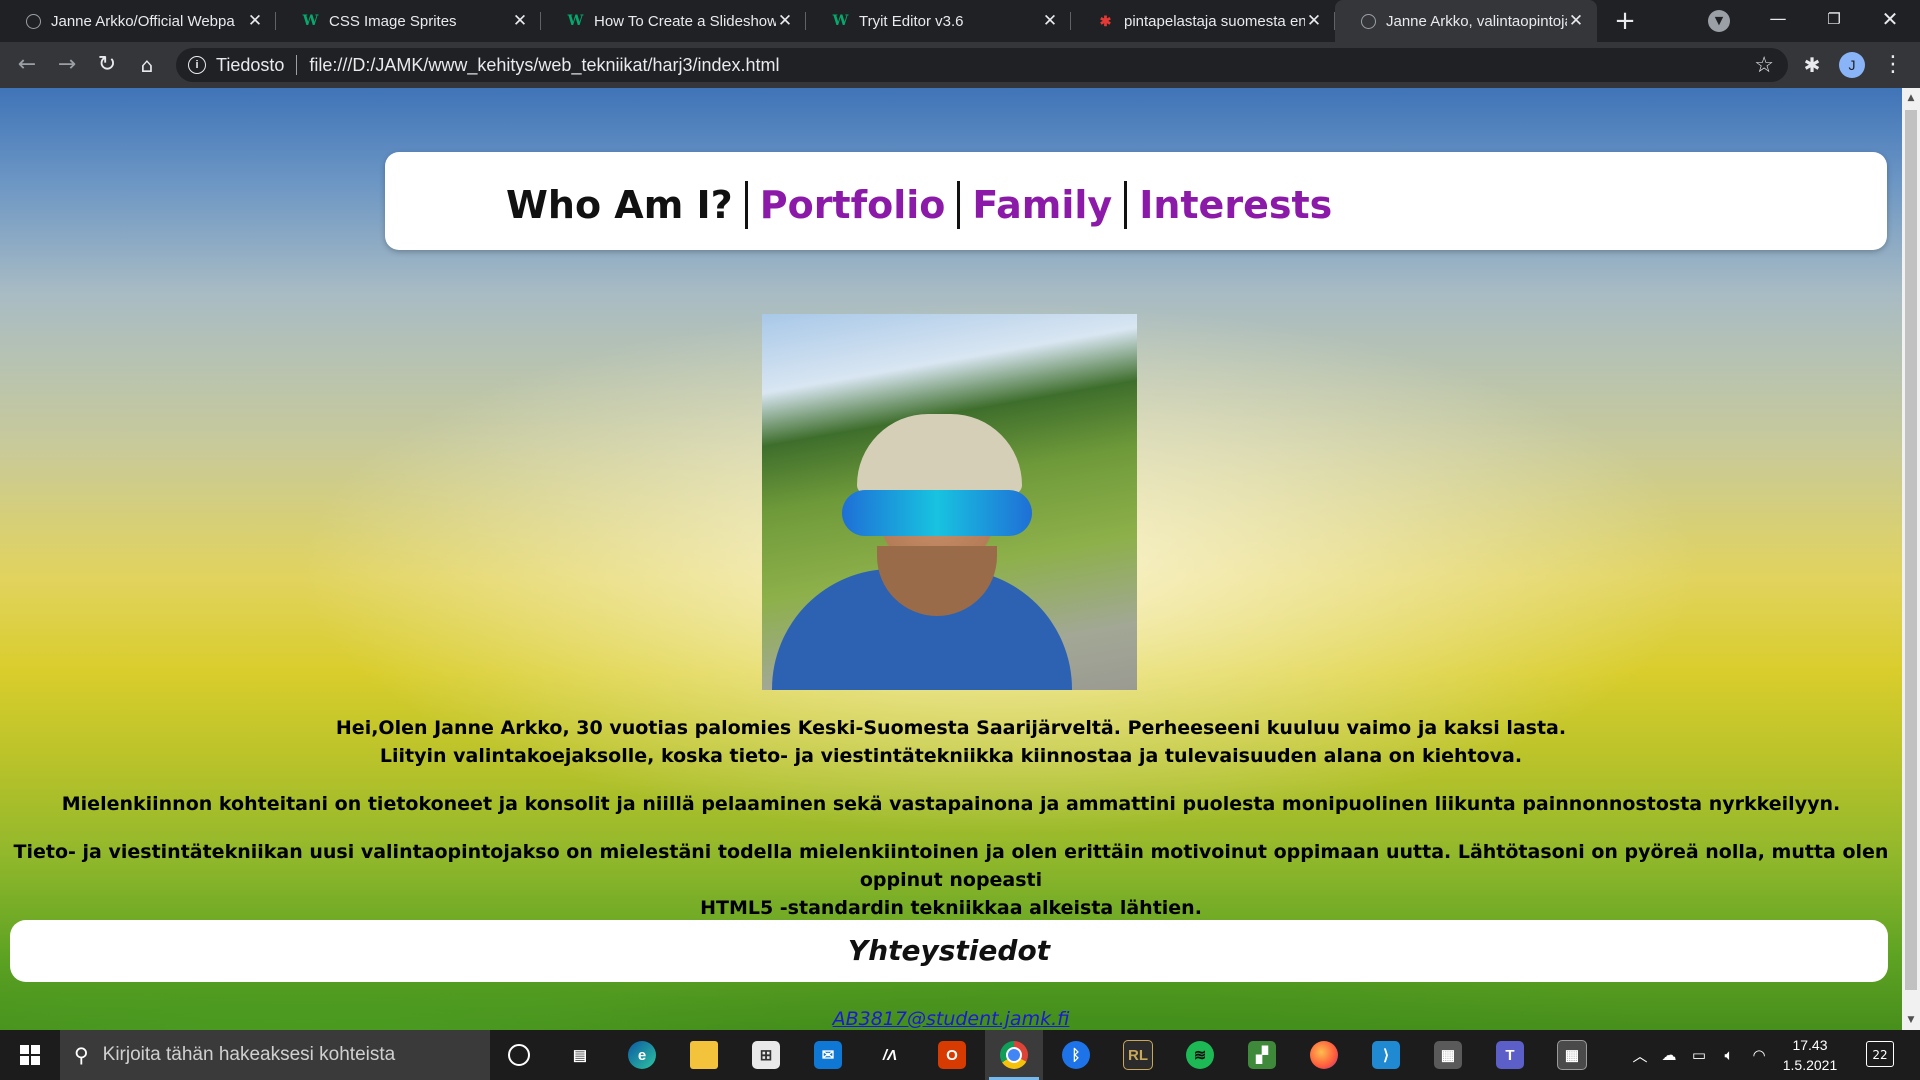 The height and width of the screenshot is (1080, 1920). I want to click on nav-link-interests: Interests, so click(1235, 205).